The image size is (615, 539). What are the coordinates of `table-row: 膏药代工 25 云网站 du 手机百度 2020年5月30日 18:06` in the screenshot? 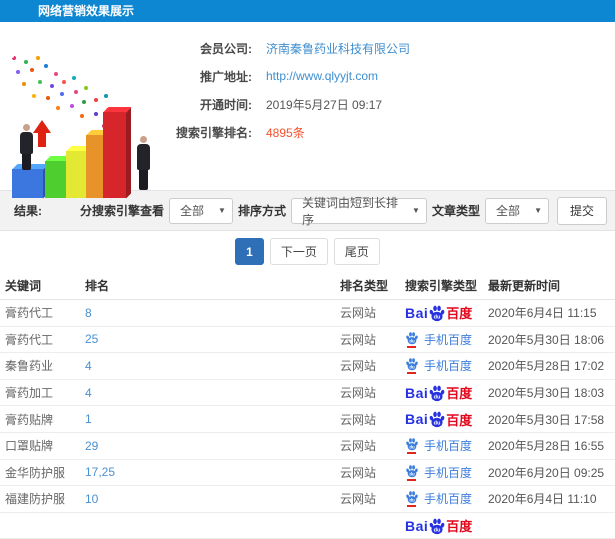 It's located at (307, 340).